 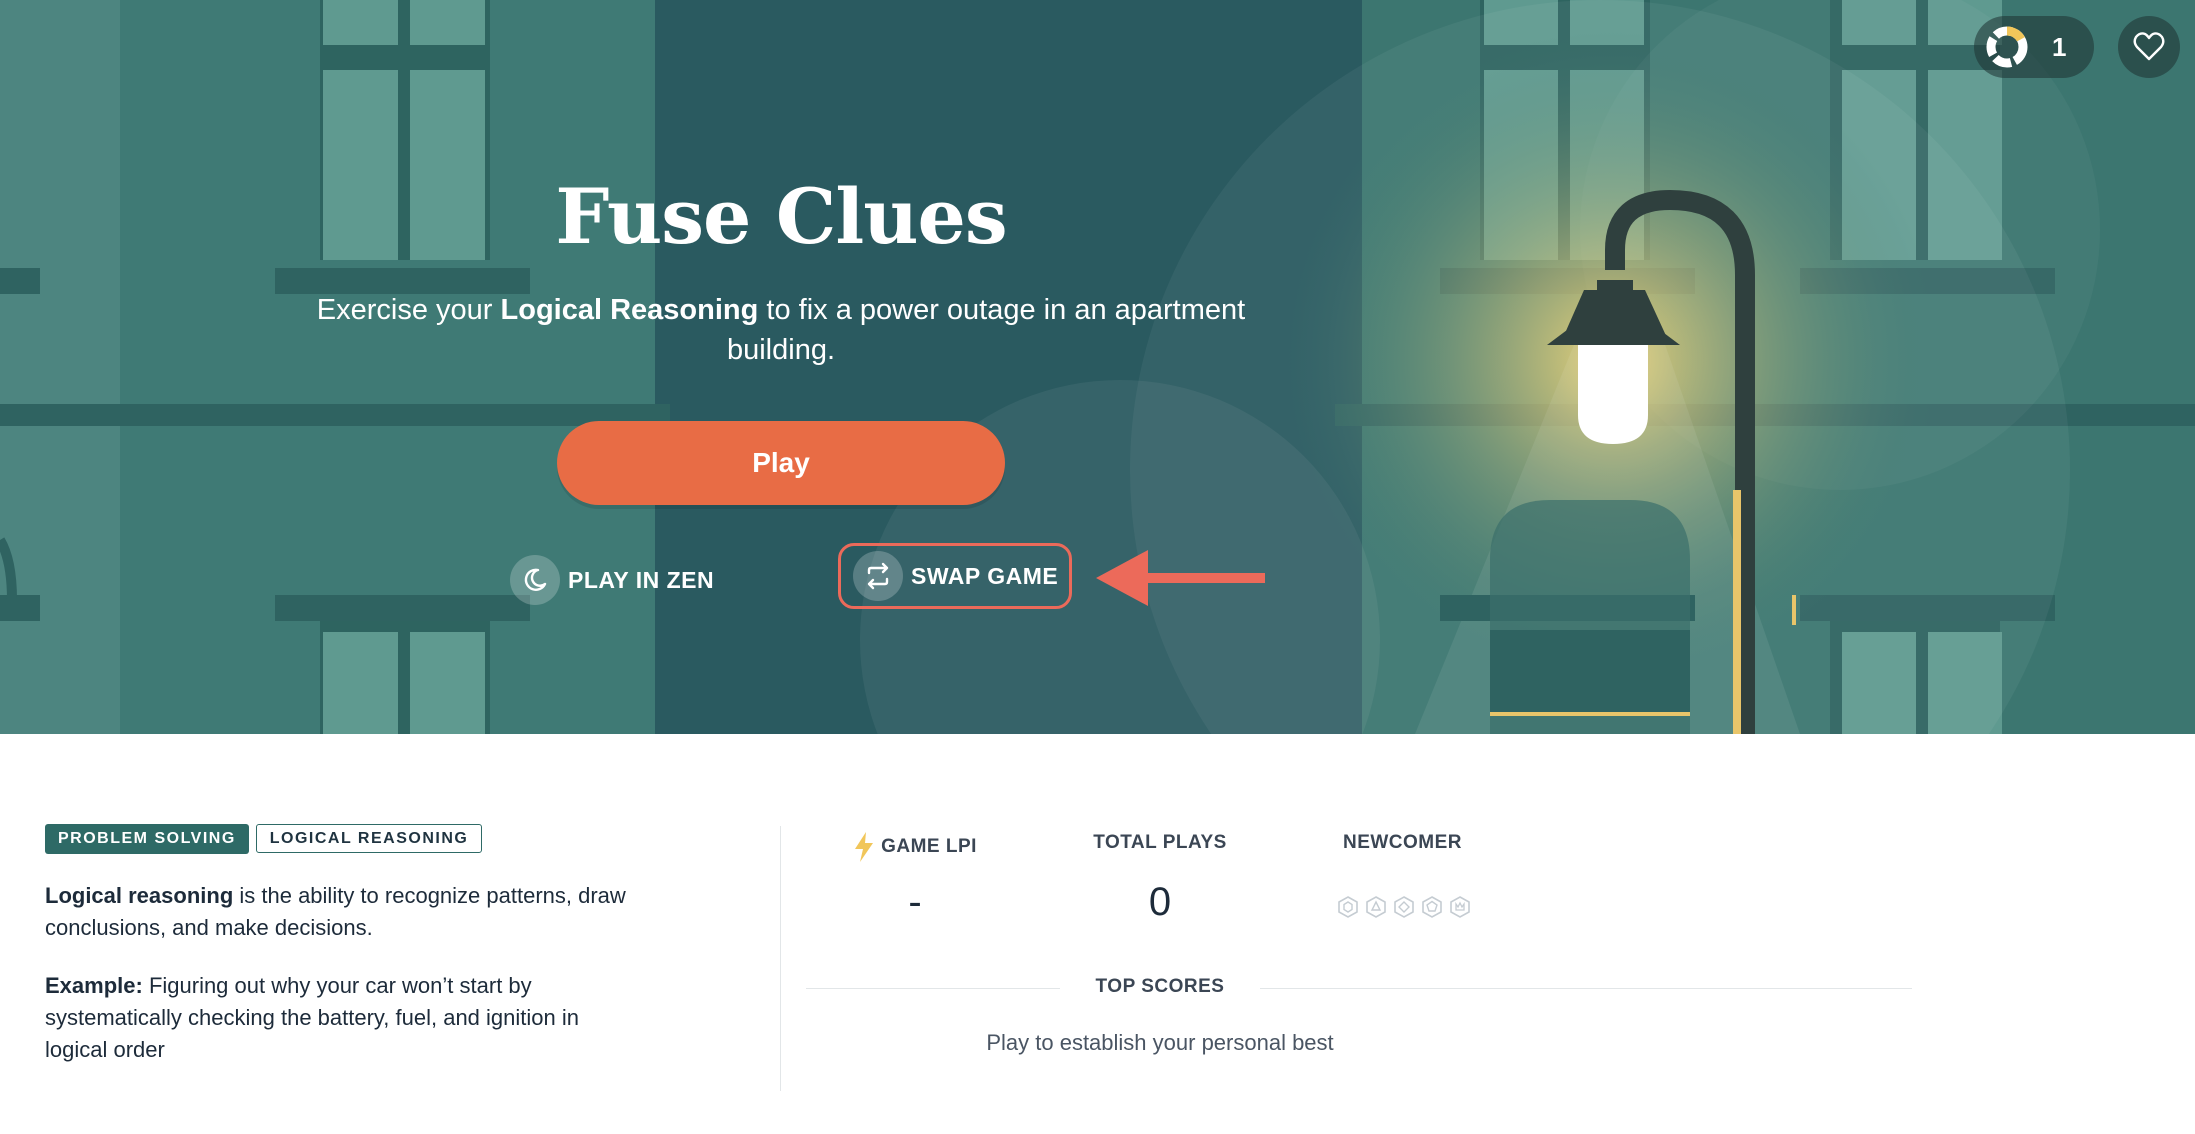 I want to click on game-lpi-label: GAME LPI, so click(x=915, y=847).